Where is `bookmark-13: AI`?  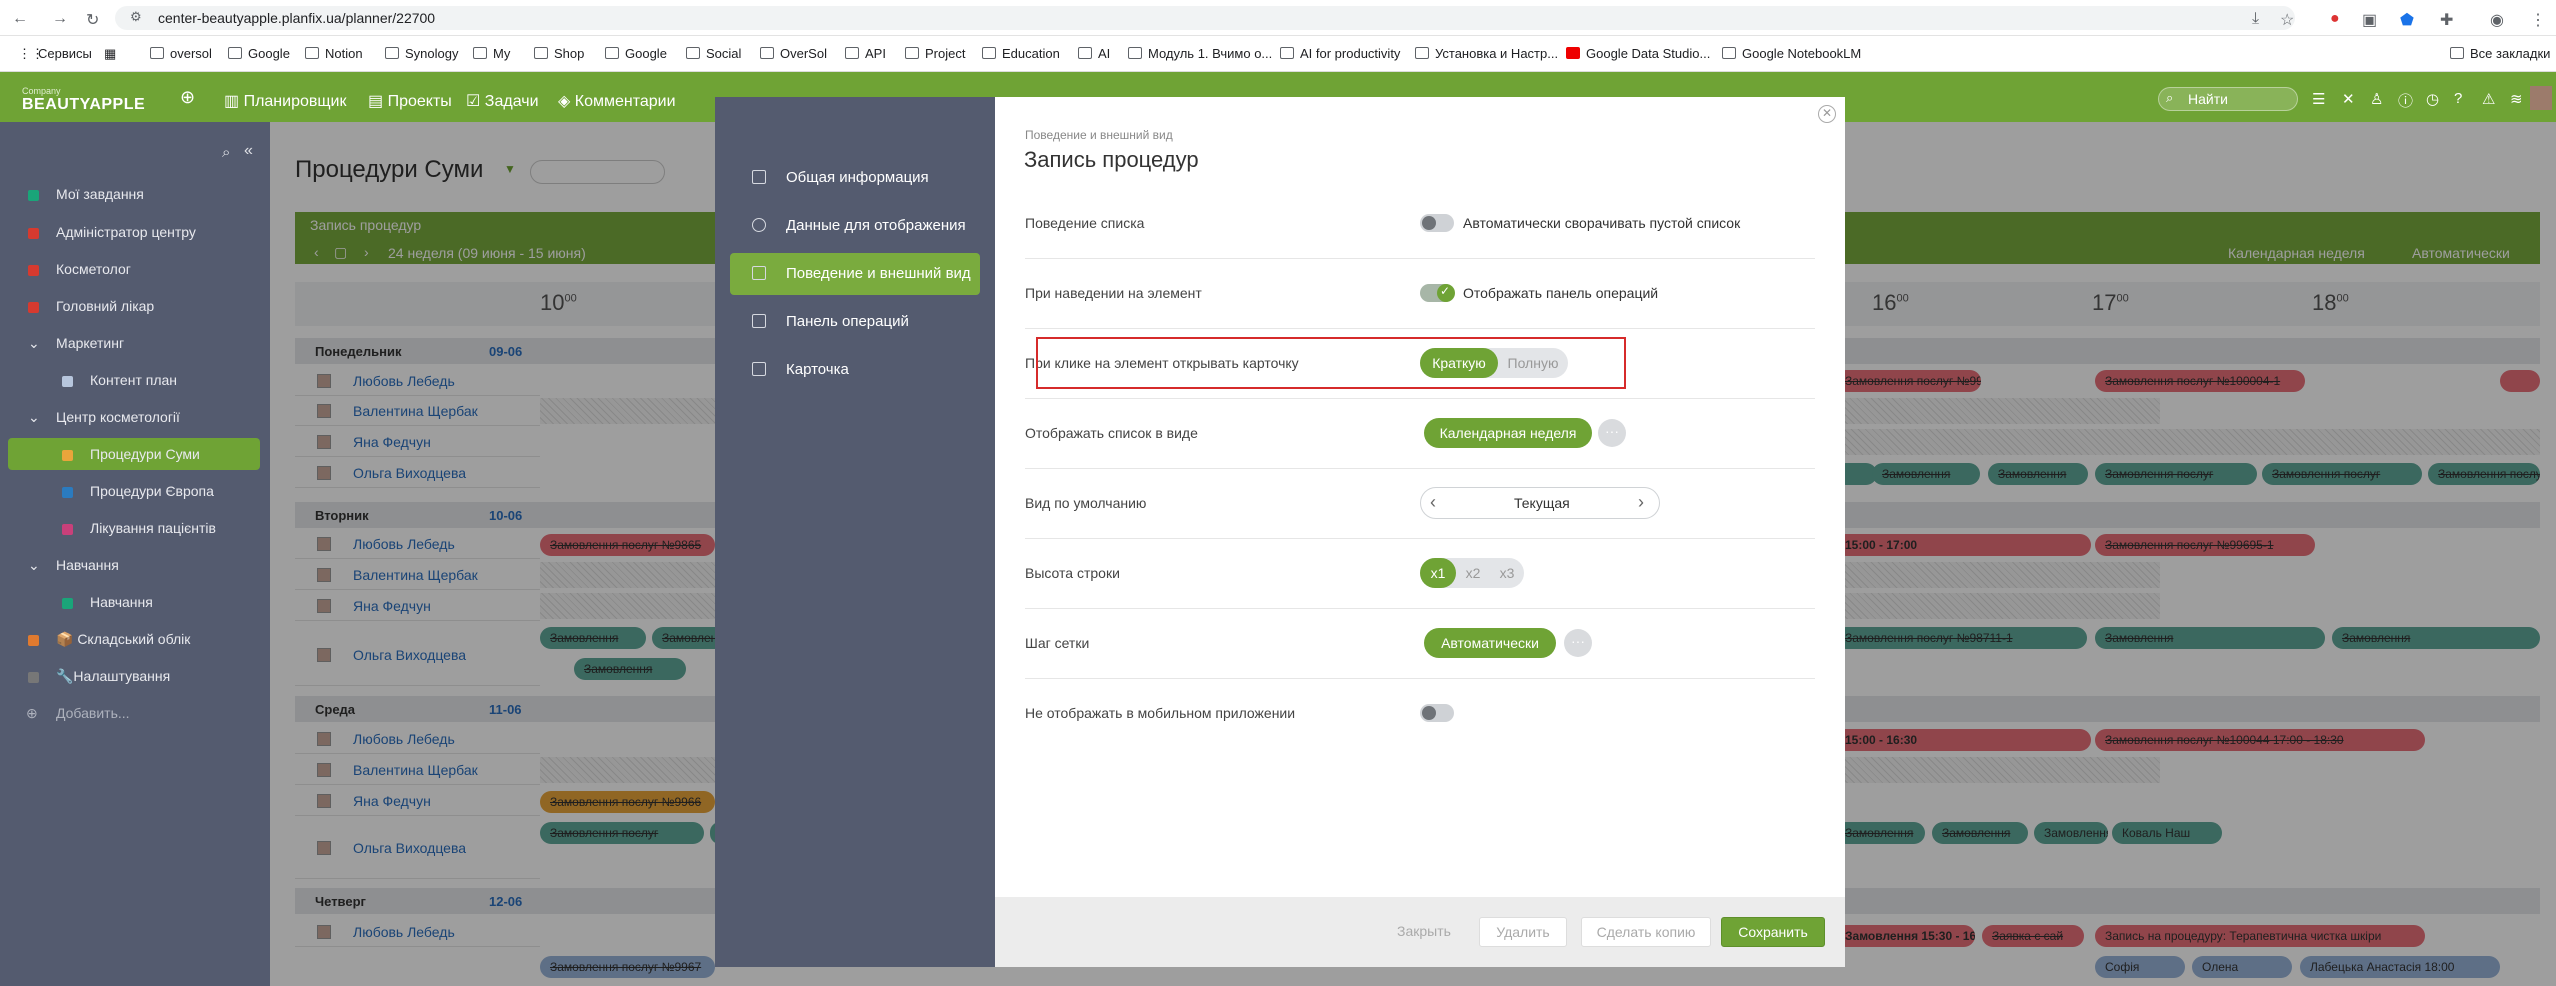 bookmark-13: AI is located at coordinates (1094, 53).